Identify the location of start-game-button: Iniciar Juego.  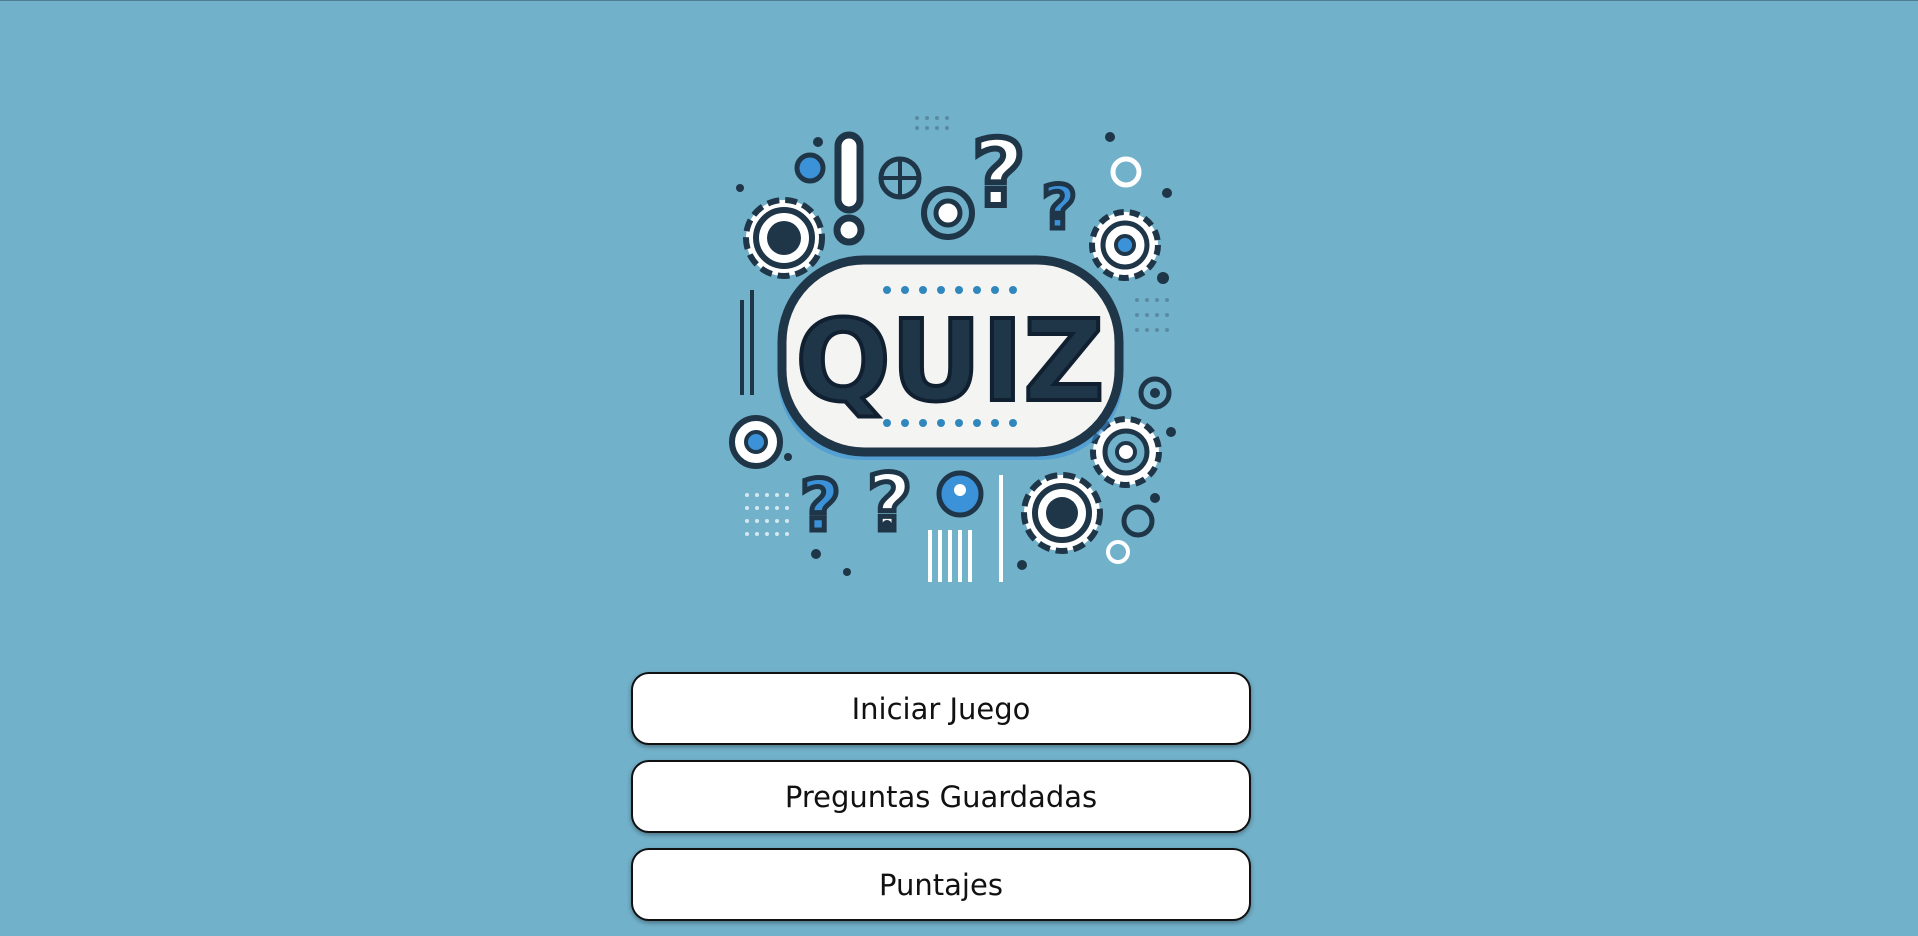
(941, 708).